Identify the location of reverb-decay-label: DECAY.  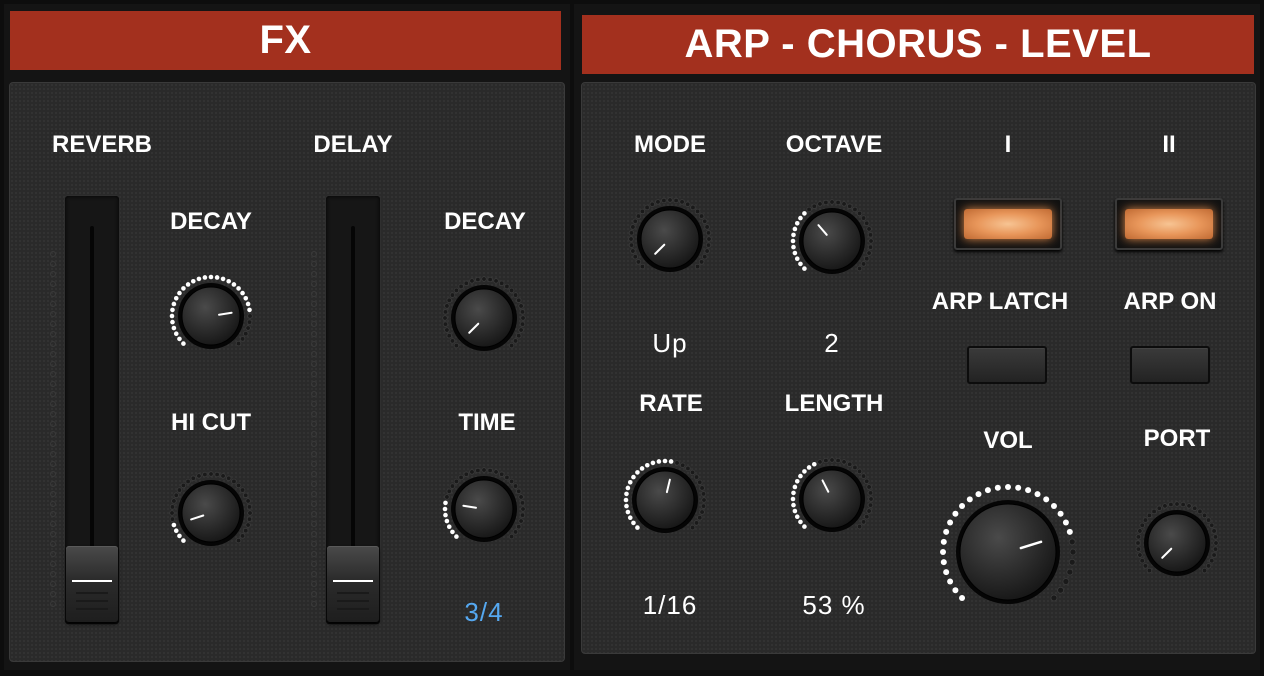
(211, 221).